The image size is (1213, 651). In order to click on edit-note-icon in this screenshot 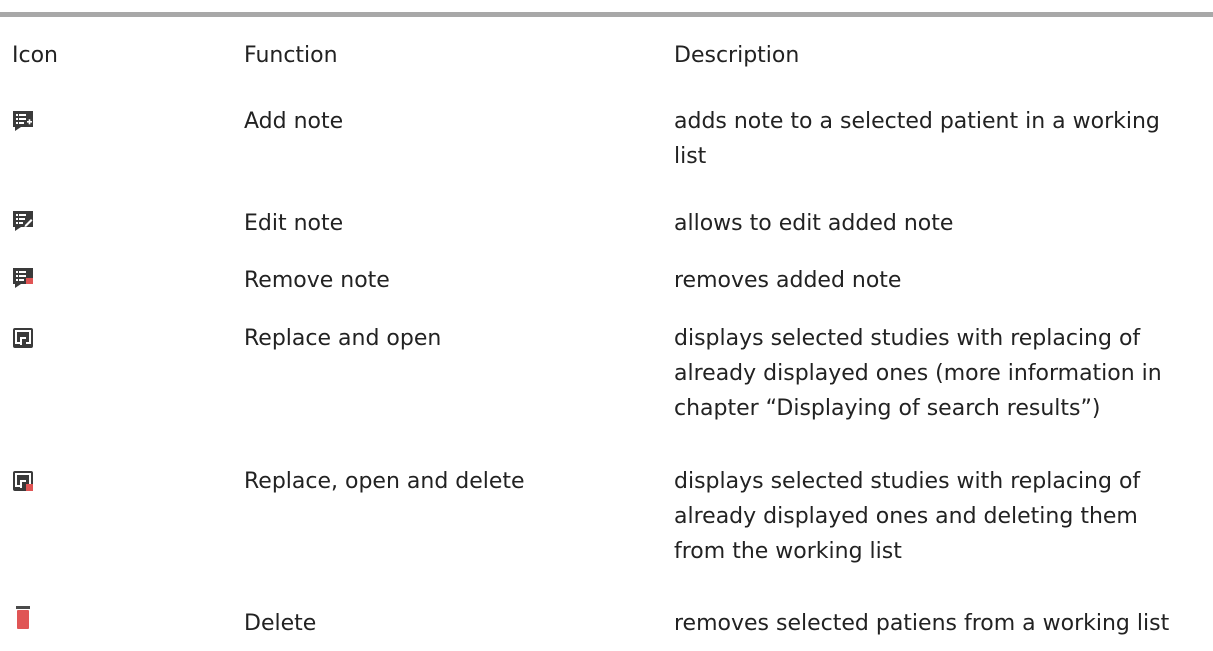, I will do `click(23, 221)`.